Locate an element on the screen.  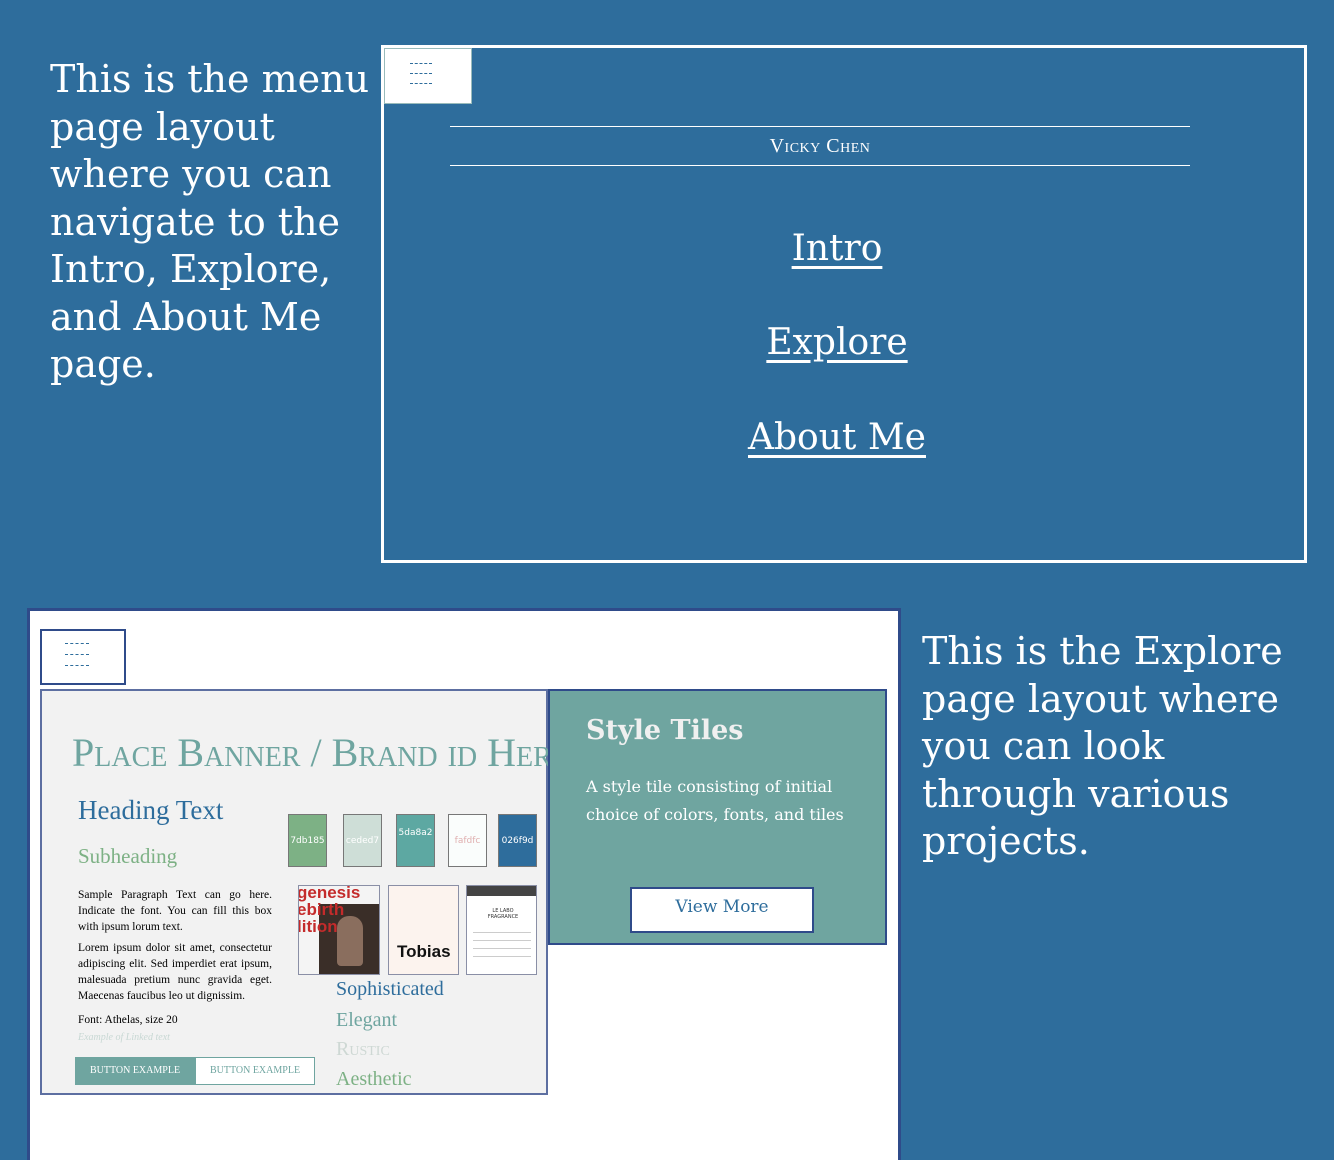
button-example-filled: BUTTON EXAMPLE is located at coordinates (135, 1071).